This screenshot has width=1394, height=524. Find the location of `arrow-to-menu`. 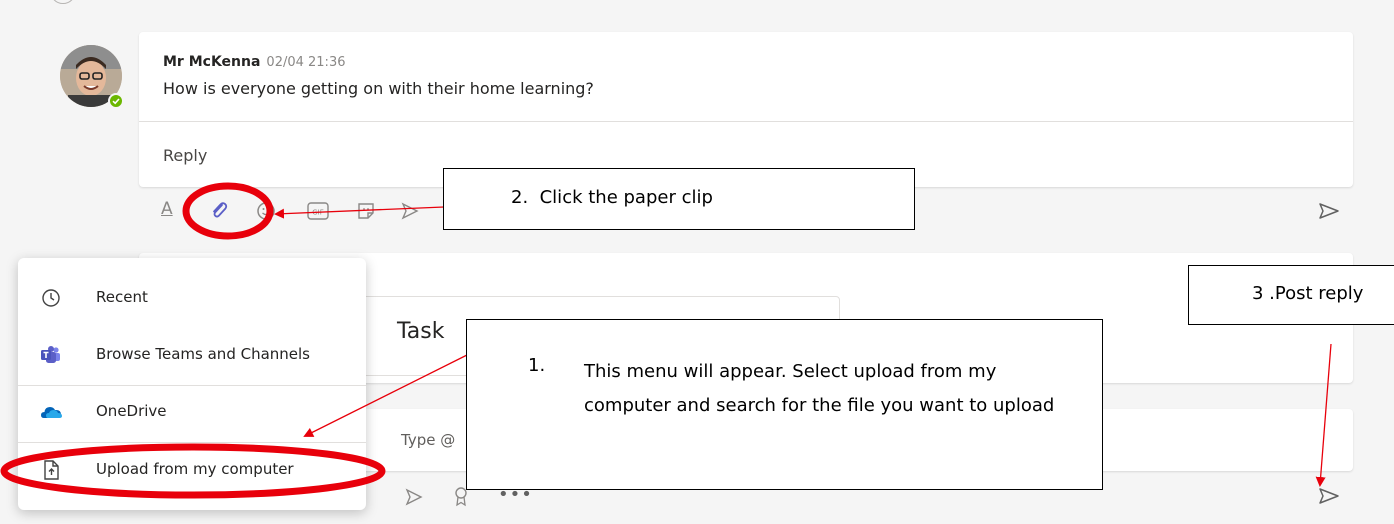

arrow-to-menu is located at coordinates (385, 395).